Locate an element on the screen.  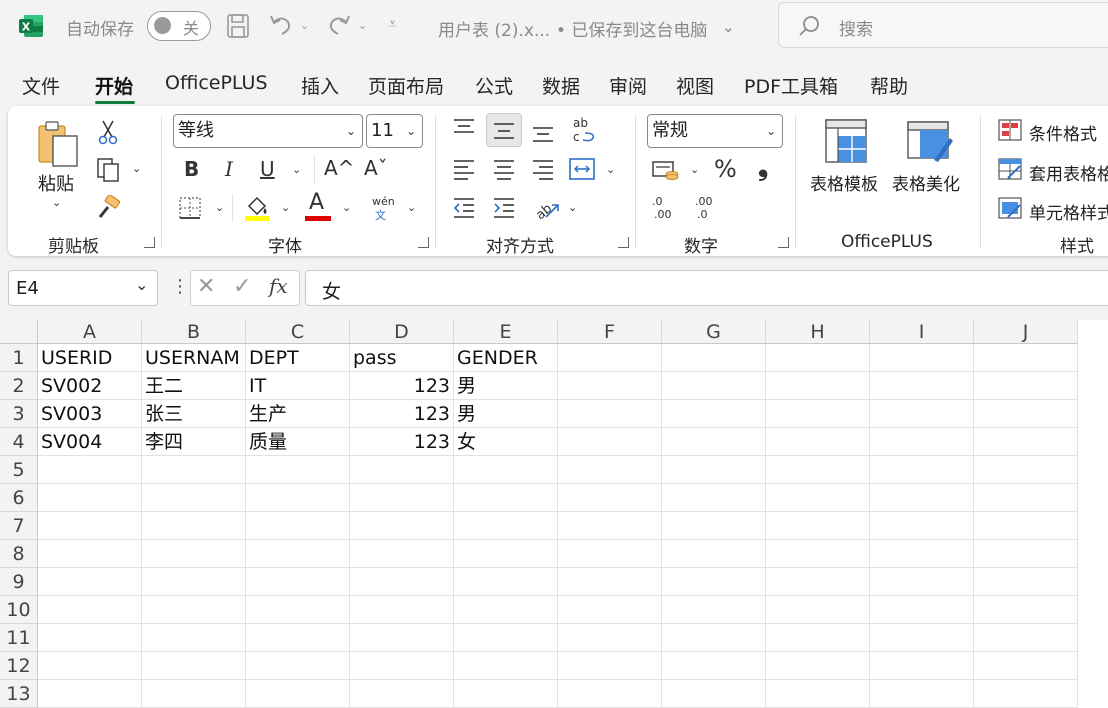
cell-F7 is located at coordinates (610, 526).